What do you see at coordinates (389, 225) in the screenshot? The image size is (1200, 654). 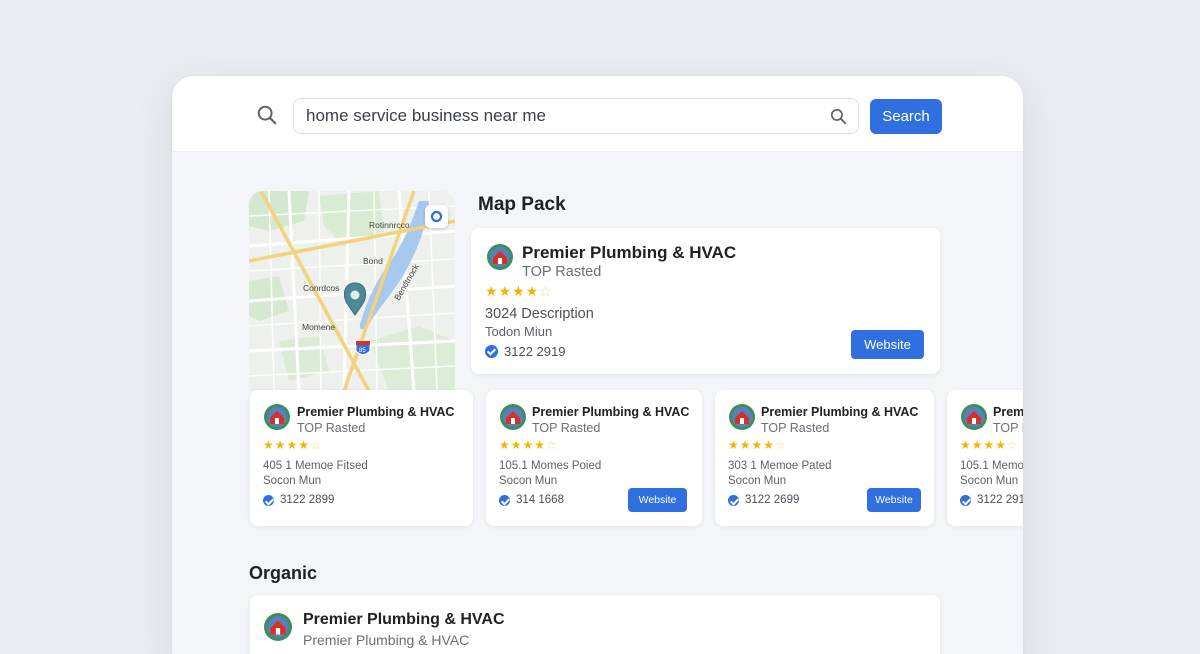 I see `map-label: Rotinnrcco` at bounding box center [389, 225].